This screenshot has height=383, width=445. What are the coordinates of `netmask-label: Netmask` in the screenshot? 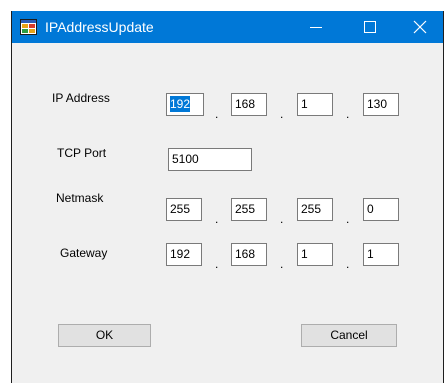 It's located at (80, 198).